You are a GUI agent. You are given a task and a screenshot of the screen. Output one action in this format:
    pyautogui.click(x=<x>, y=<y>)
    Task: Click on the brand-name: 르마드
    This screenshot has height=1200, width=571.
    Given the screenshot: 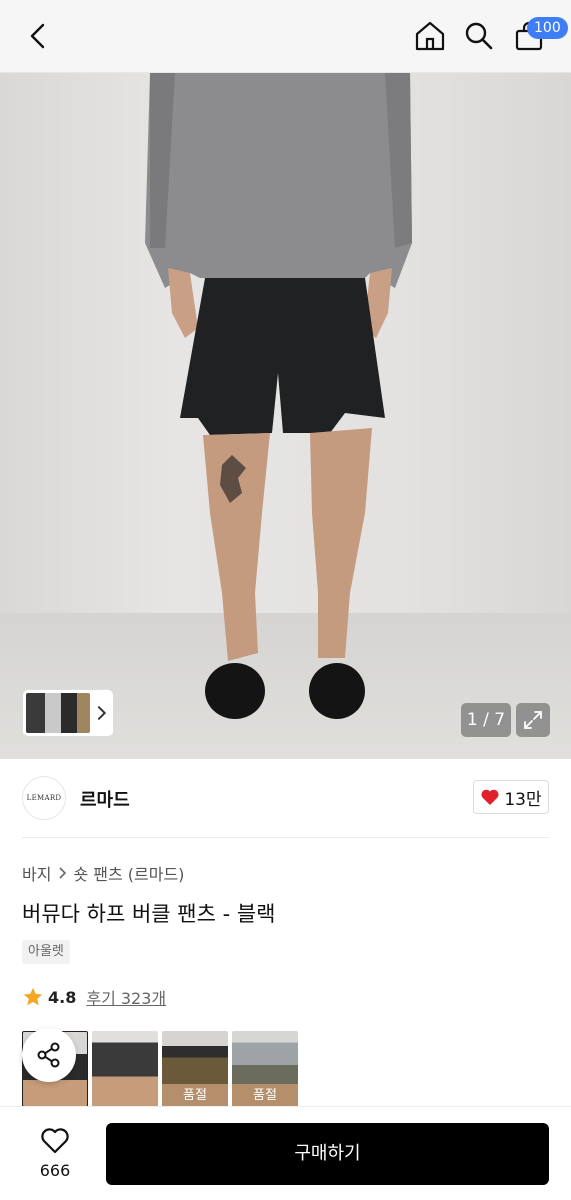 What is the action you would take?
    pyautogui.click(x=105, y=799)
    